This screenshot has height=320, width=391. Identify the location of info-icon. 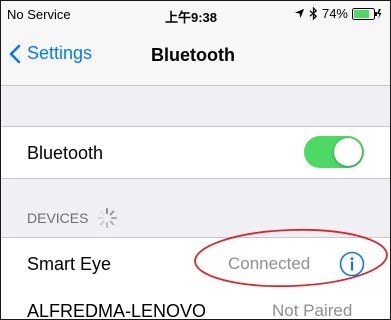
(352, 264).